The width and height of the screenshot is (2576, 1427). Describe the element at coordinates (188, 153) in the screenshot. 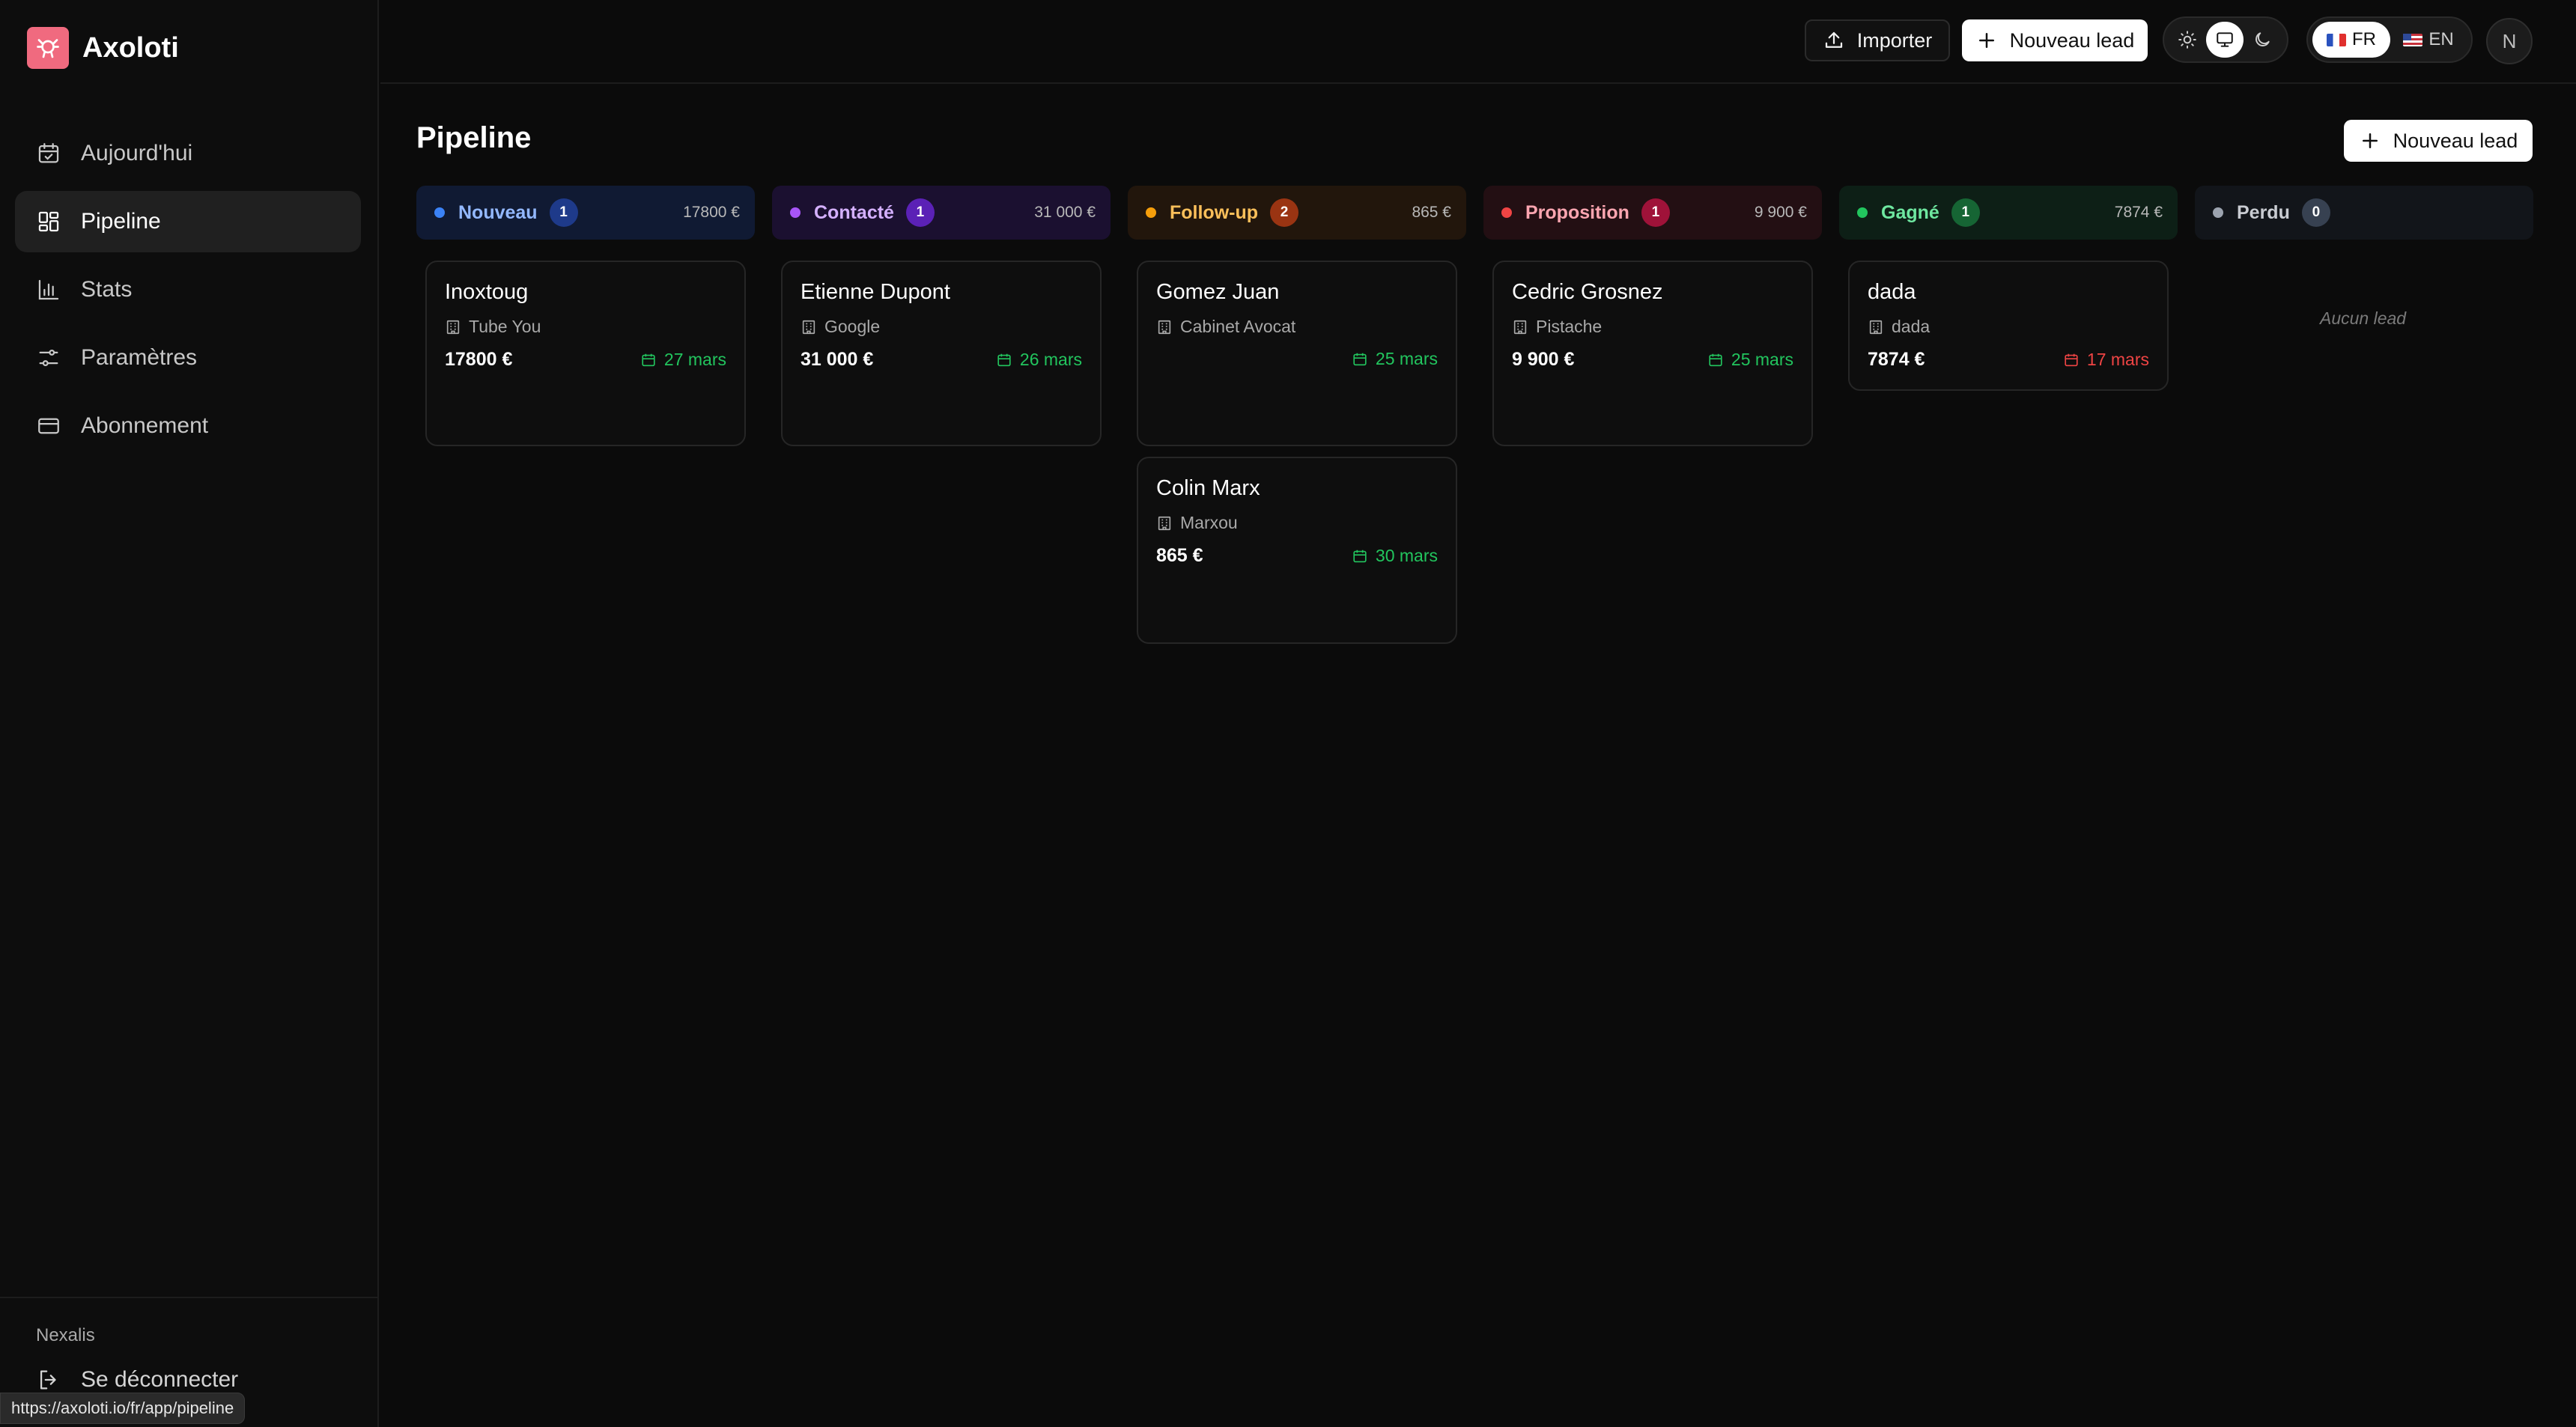

I see `sidebar-item-today: Aujourd'hui` at that location.